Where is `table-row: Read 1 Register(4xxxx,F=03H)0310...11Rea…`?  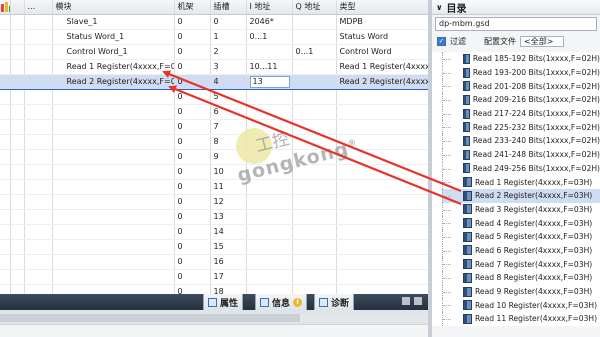 table-row: Read 1 Register(4xxxx,F=03H)0310...11Rea… is located at coordinates (214, 67).